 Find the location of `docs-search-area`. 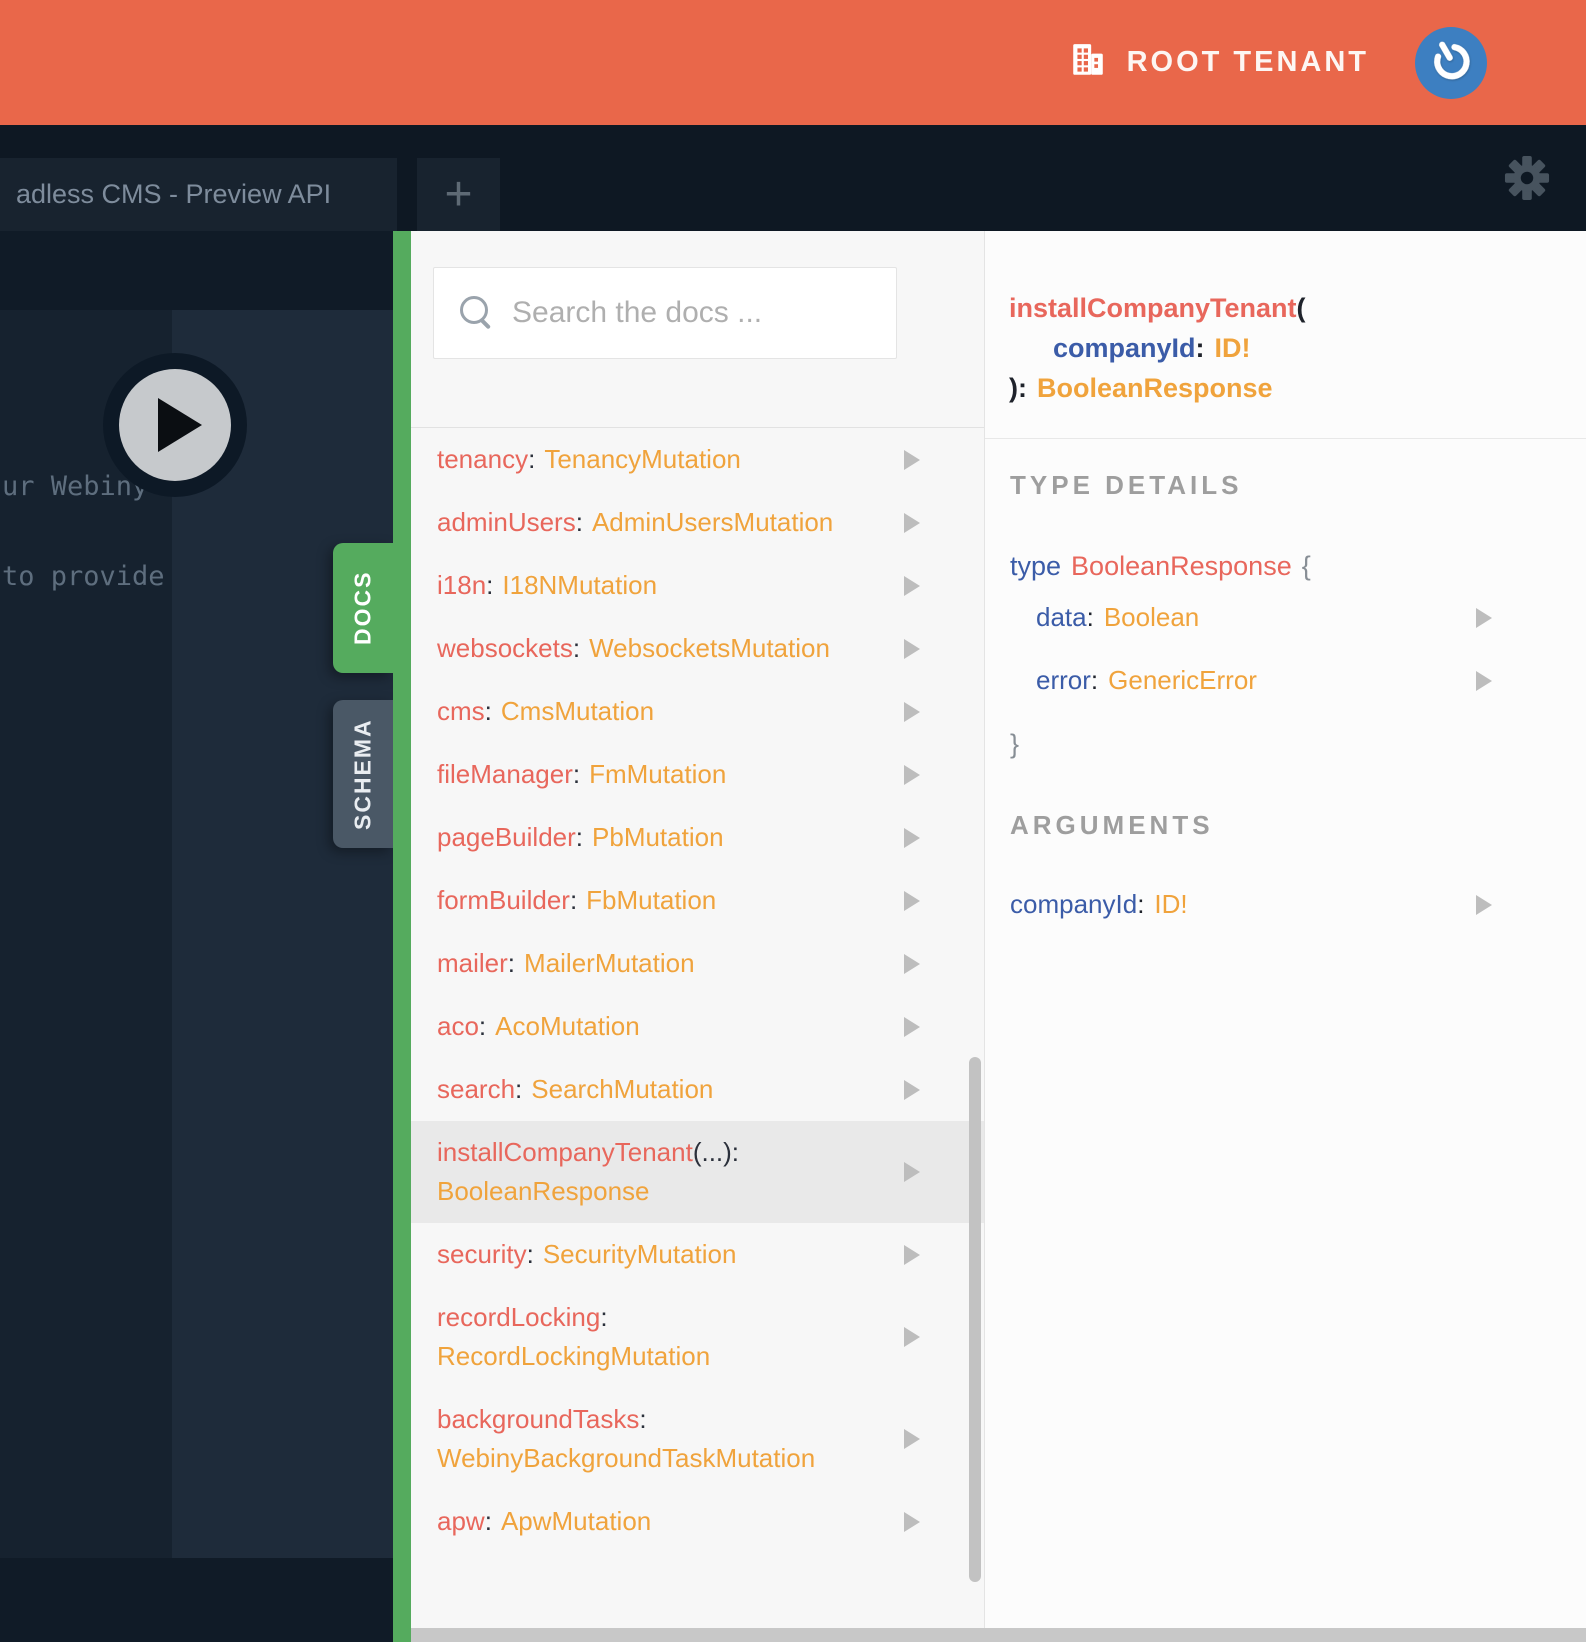

docs-search-area is located at coordinates (697, 329).